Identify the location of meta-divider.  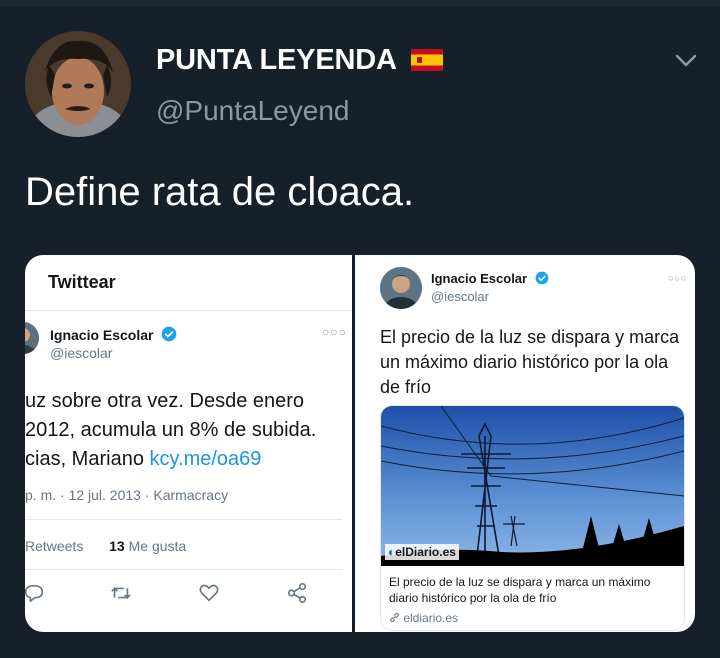
(183, 519).